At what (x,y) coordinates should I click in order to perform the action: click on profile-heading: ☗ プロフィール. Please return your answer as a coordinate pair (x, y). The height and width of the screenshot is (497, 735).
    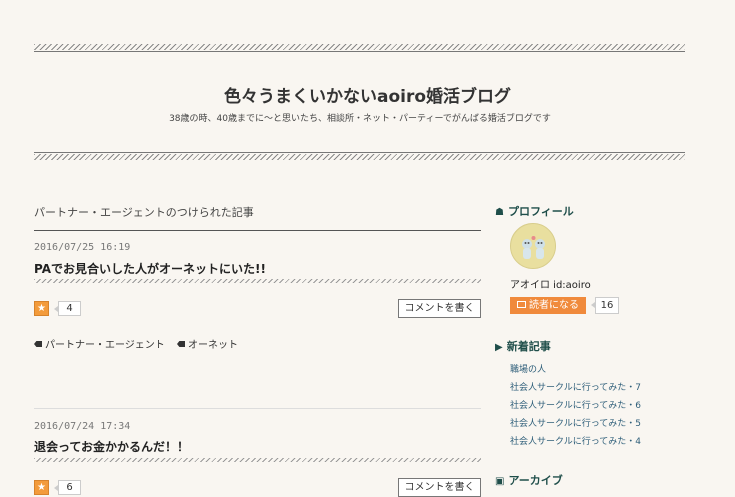
    Looking at the image, I should click on (534, 211).